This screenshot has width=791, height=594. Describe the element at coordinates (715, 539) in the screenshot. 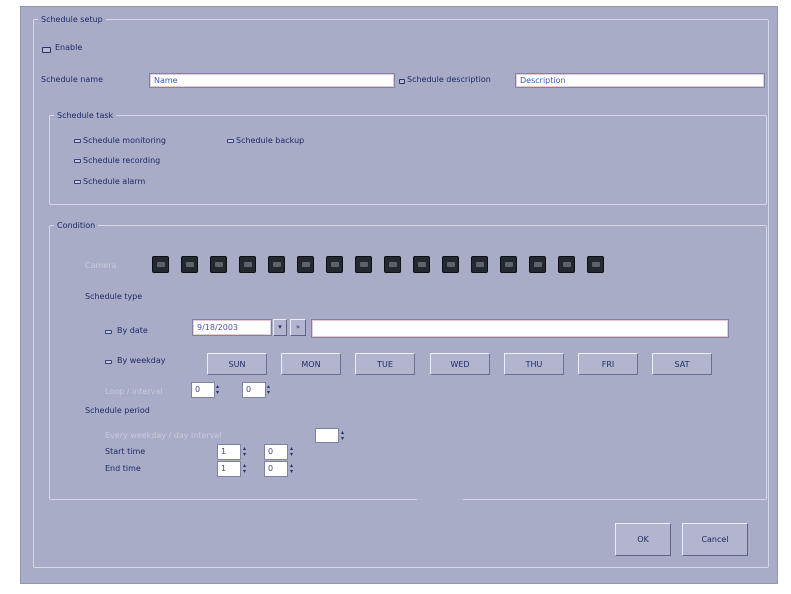

I see `cancel-button: Cancel` at that location.